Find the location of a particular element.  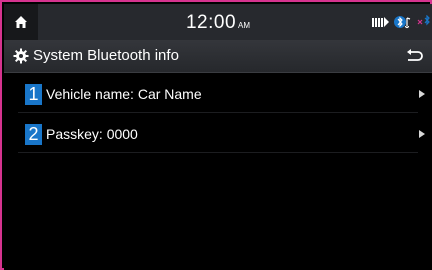

item-number-badge: 1 is located at coordinates (33, 94).